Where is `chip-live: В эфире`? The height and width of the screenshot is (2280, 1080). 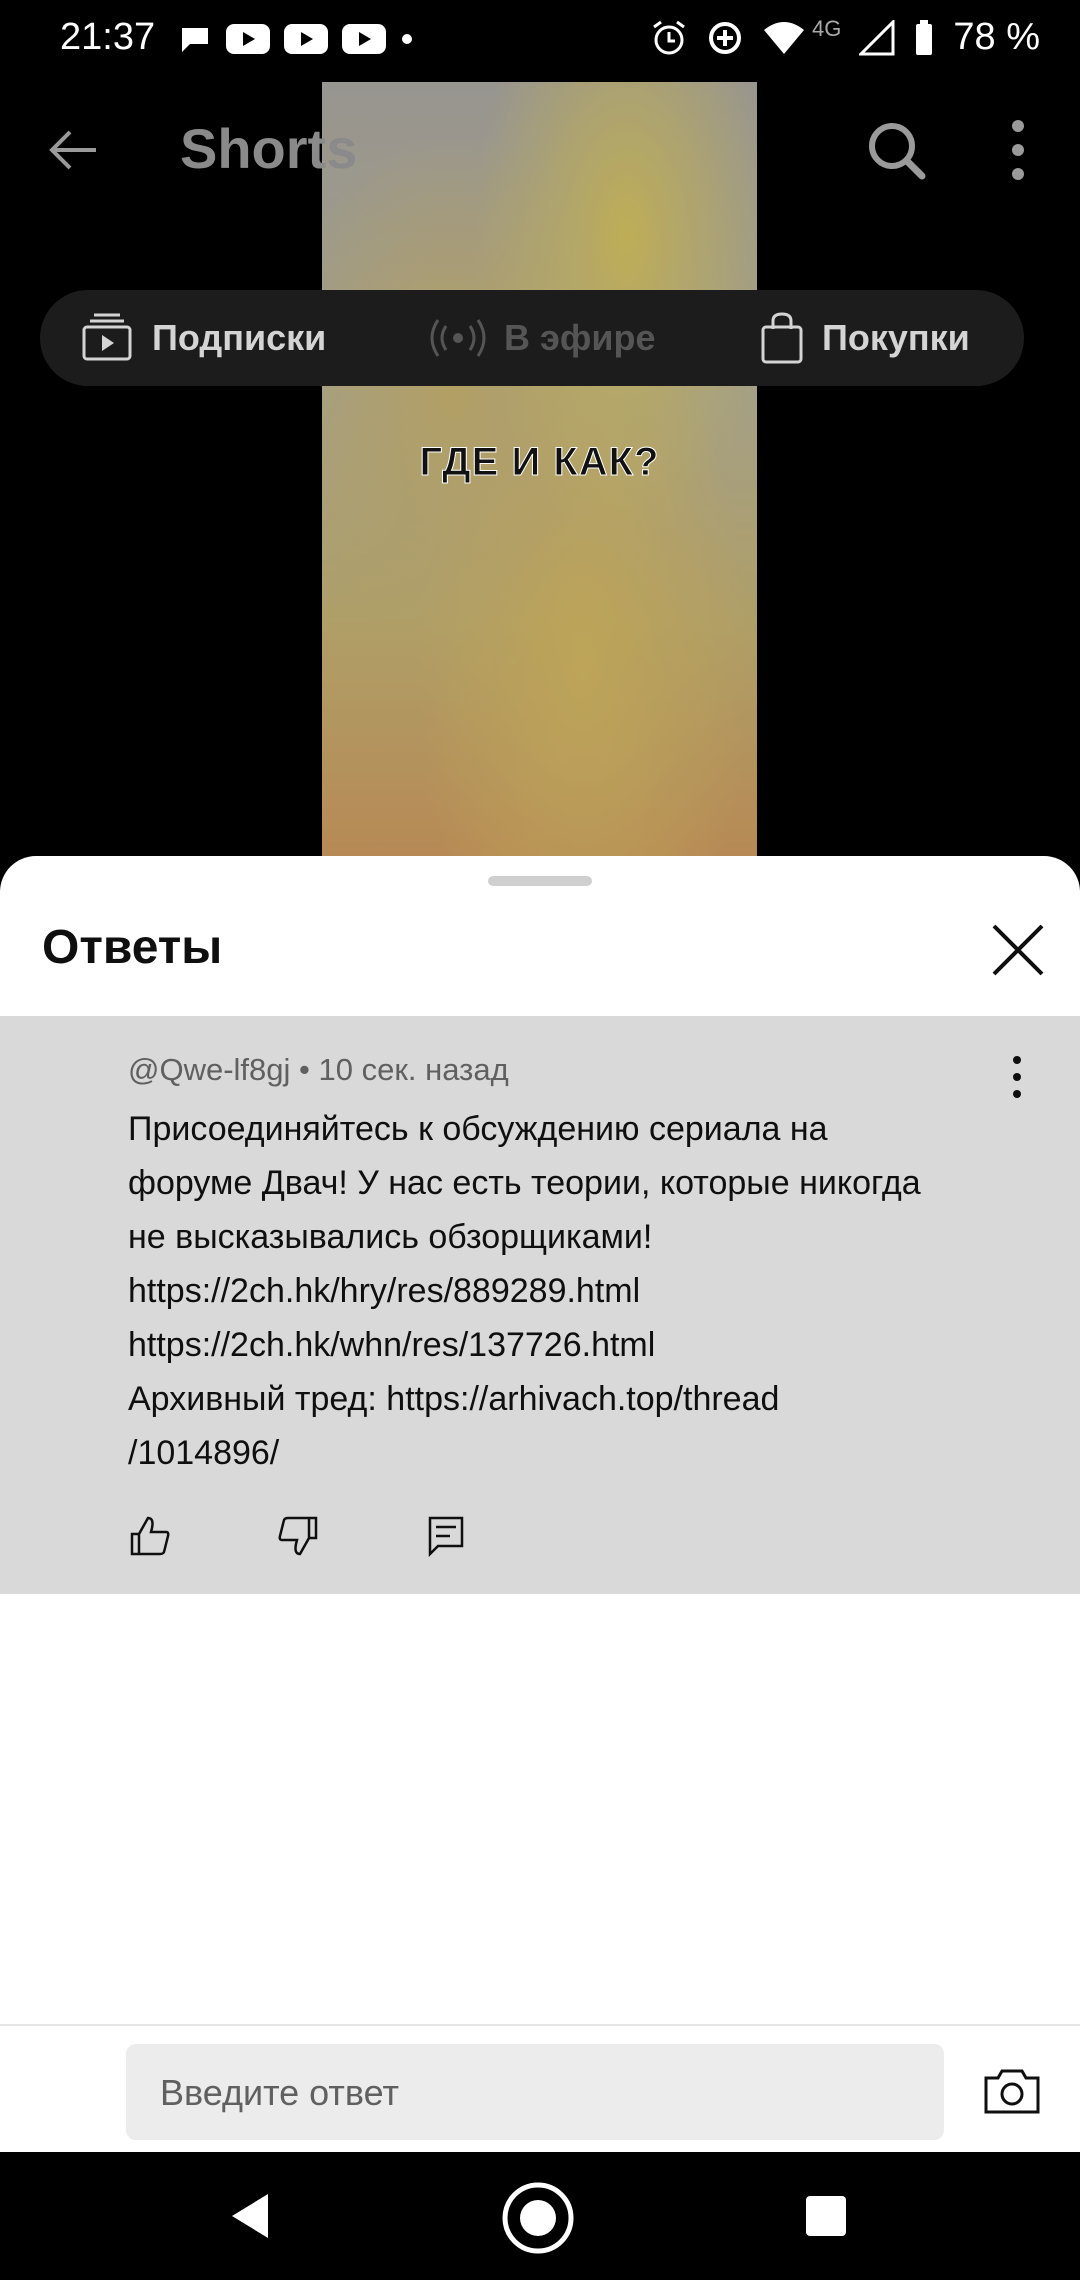 chip-live: В эфире is located at coordinates (543, 338).